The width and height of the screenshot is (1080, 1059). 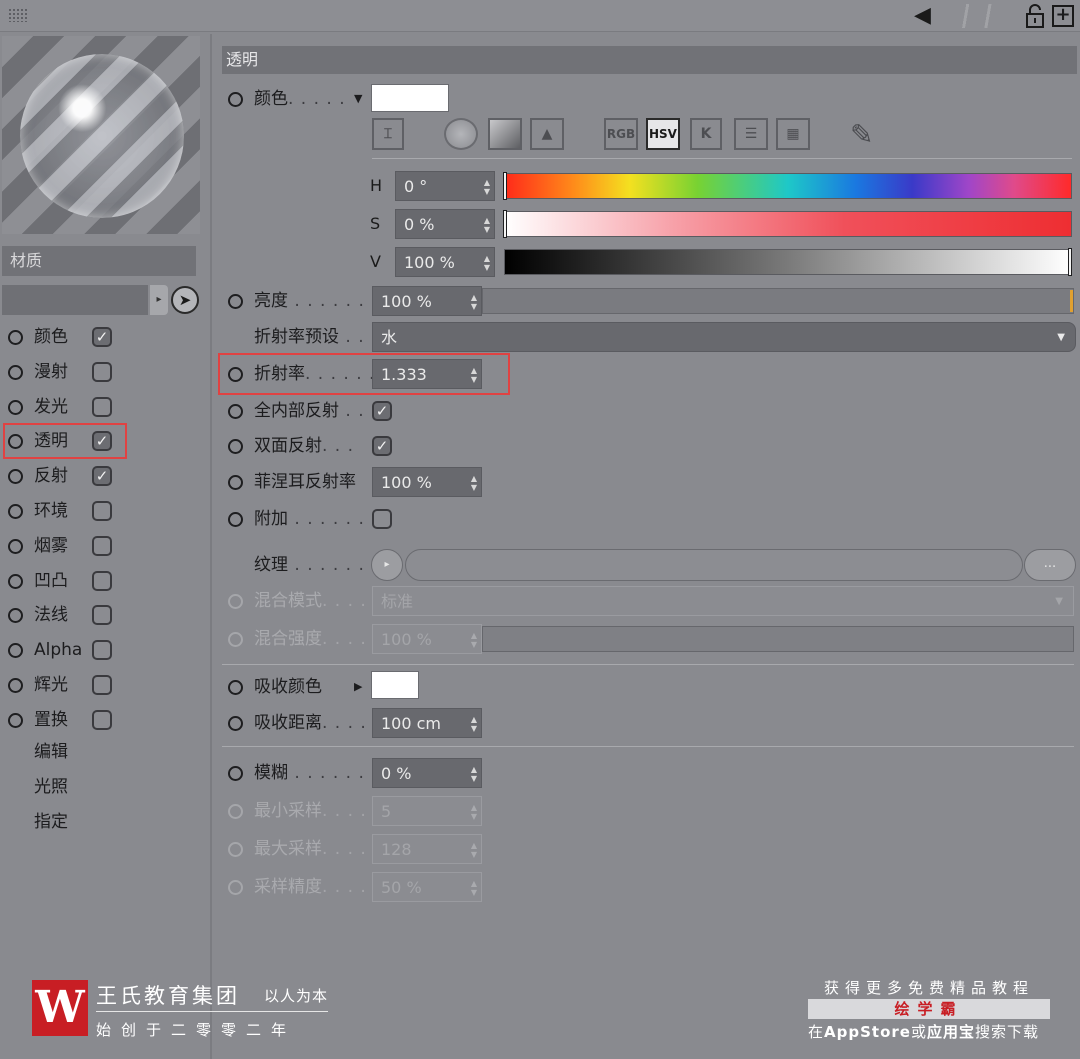 What do you see at coordinates (1063, 16) in the screenshot?
I see `new-window-icon: +` at bounding box center [1063, 16].